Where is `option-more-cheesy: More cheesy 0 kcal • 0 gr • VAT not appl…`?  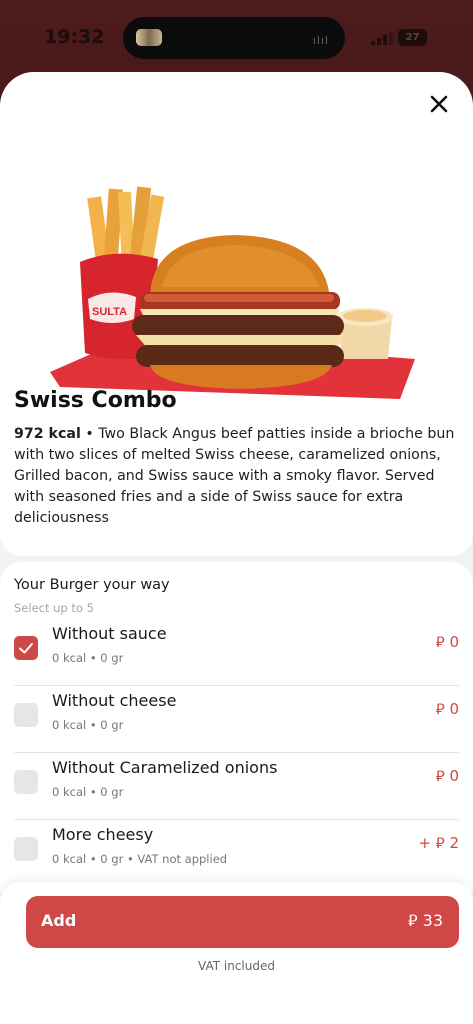
option-more-cheesy: More cheesy 0 kcal • 0 gr • VAT not appl… is located at coordinates (236, 854).